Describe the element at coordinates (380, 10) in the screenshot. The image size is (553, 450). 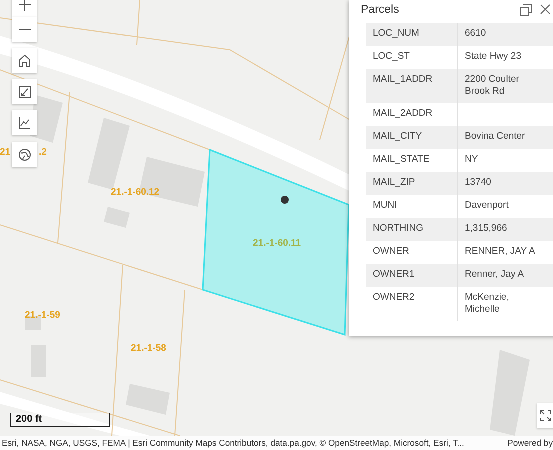
I see `popup-title: Parcels` at that location.